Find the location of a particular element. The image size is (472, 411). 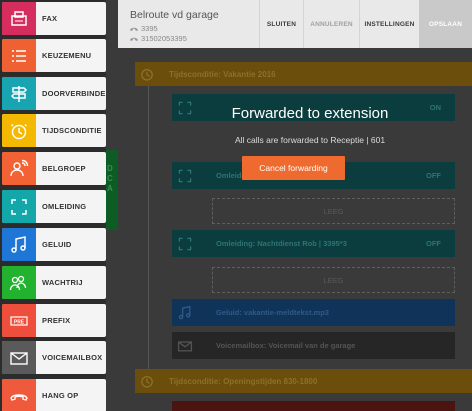

cancel-button: ANNULEREN is located at coordinates (331, 24).